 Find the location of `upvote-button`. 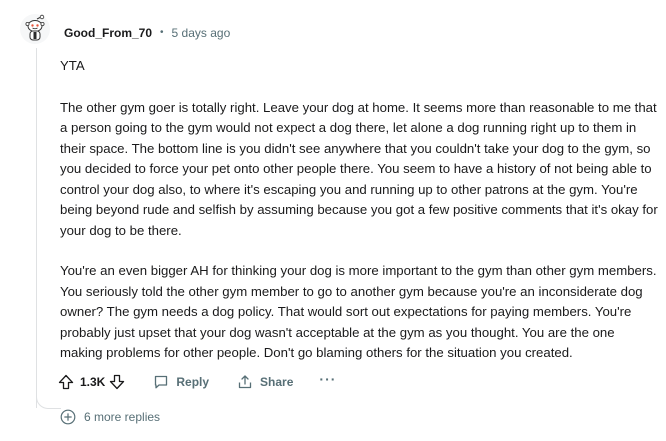

upvote-button is located at coordinates (66, 382).